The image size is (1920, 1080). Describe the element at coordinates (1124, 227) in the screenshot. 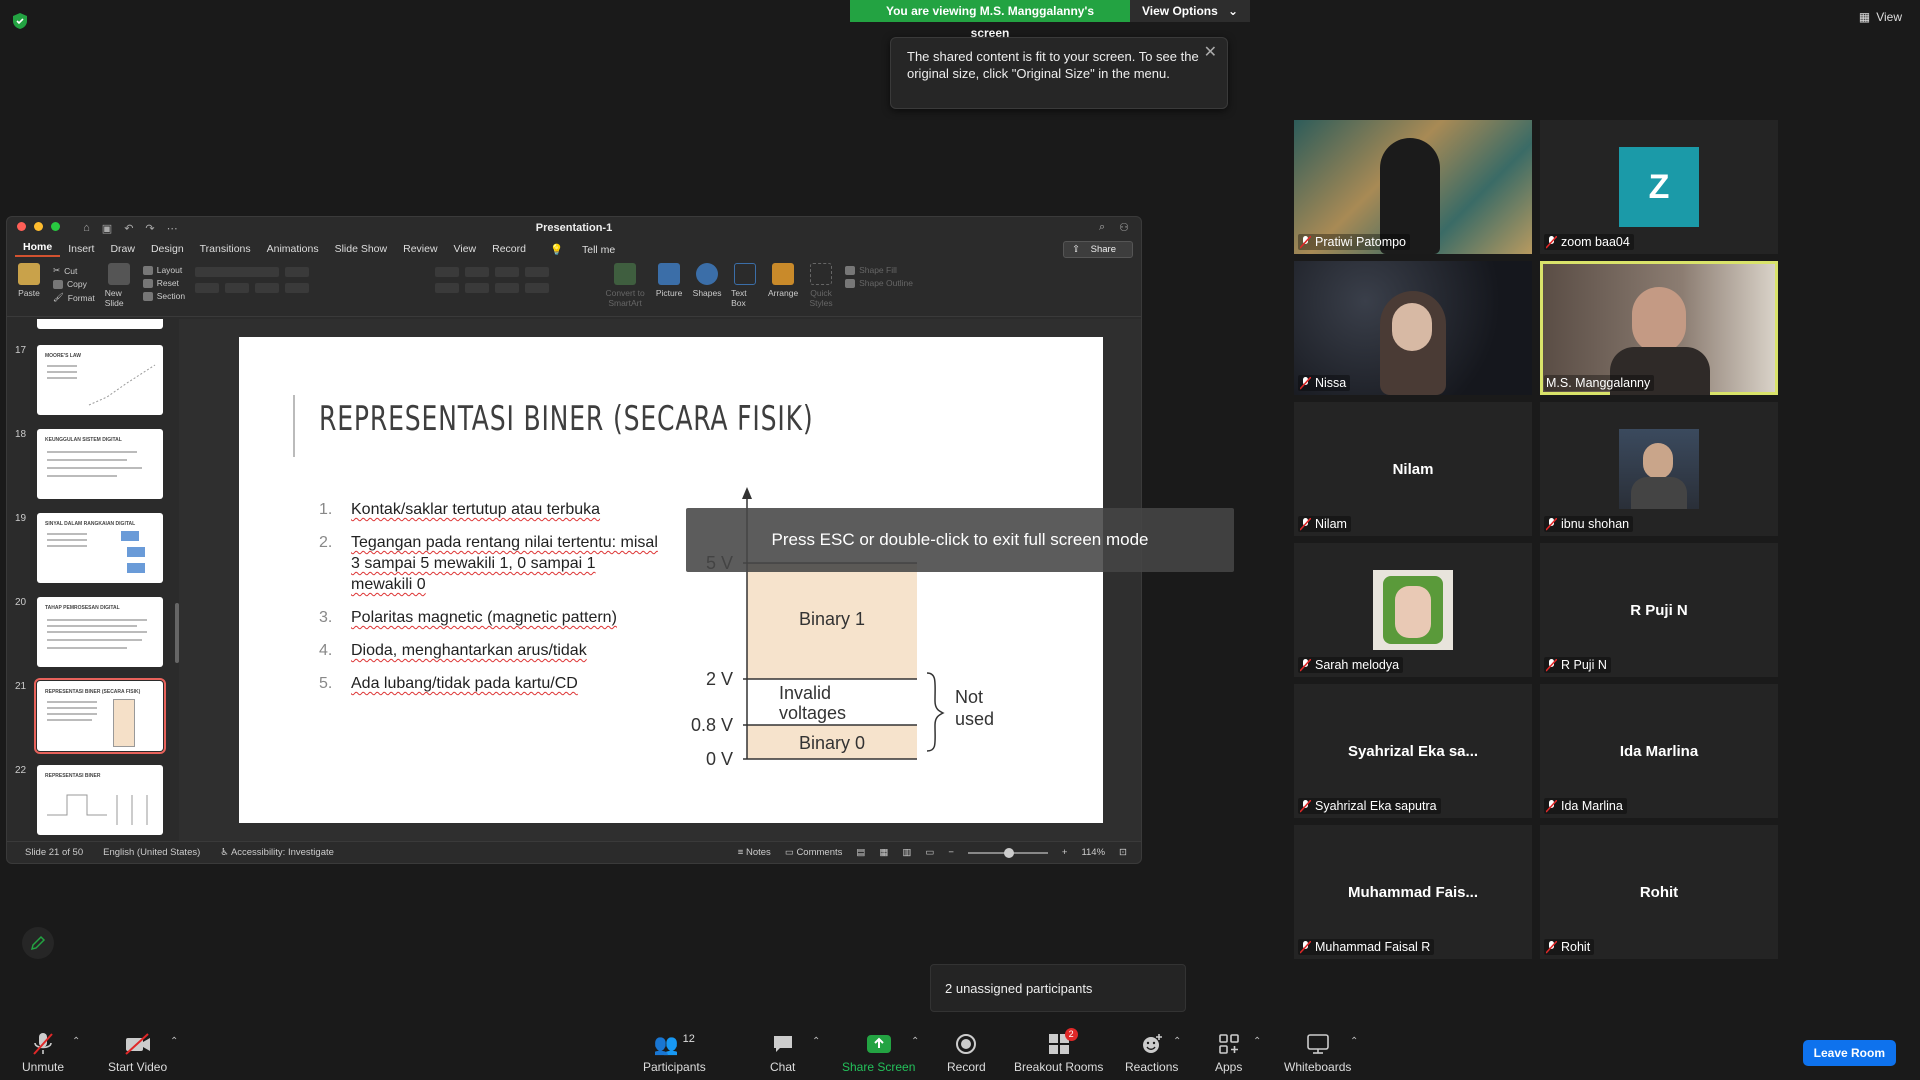

I see `collaborate-icon: ⚇` at that location.